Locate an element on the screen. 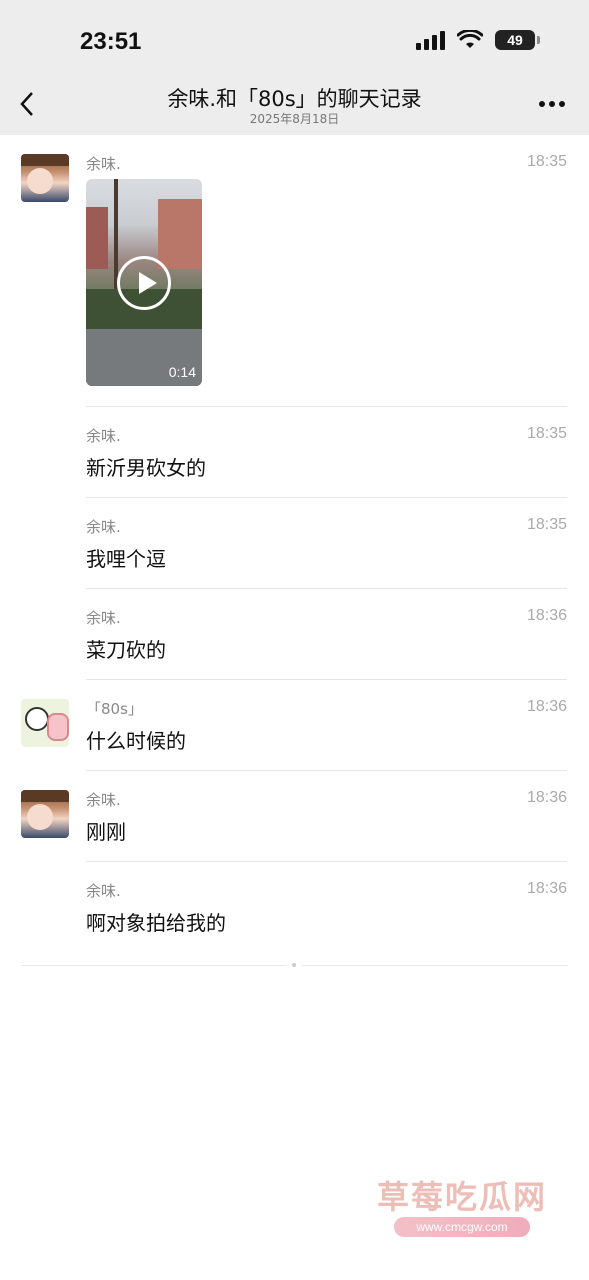 Image resolution: width=589 pixels, height=1280 pixels. status-bar: 23:51 49 is located at coordinates (294, 37).